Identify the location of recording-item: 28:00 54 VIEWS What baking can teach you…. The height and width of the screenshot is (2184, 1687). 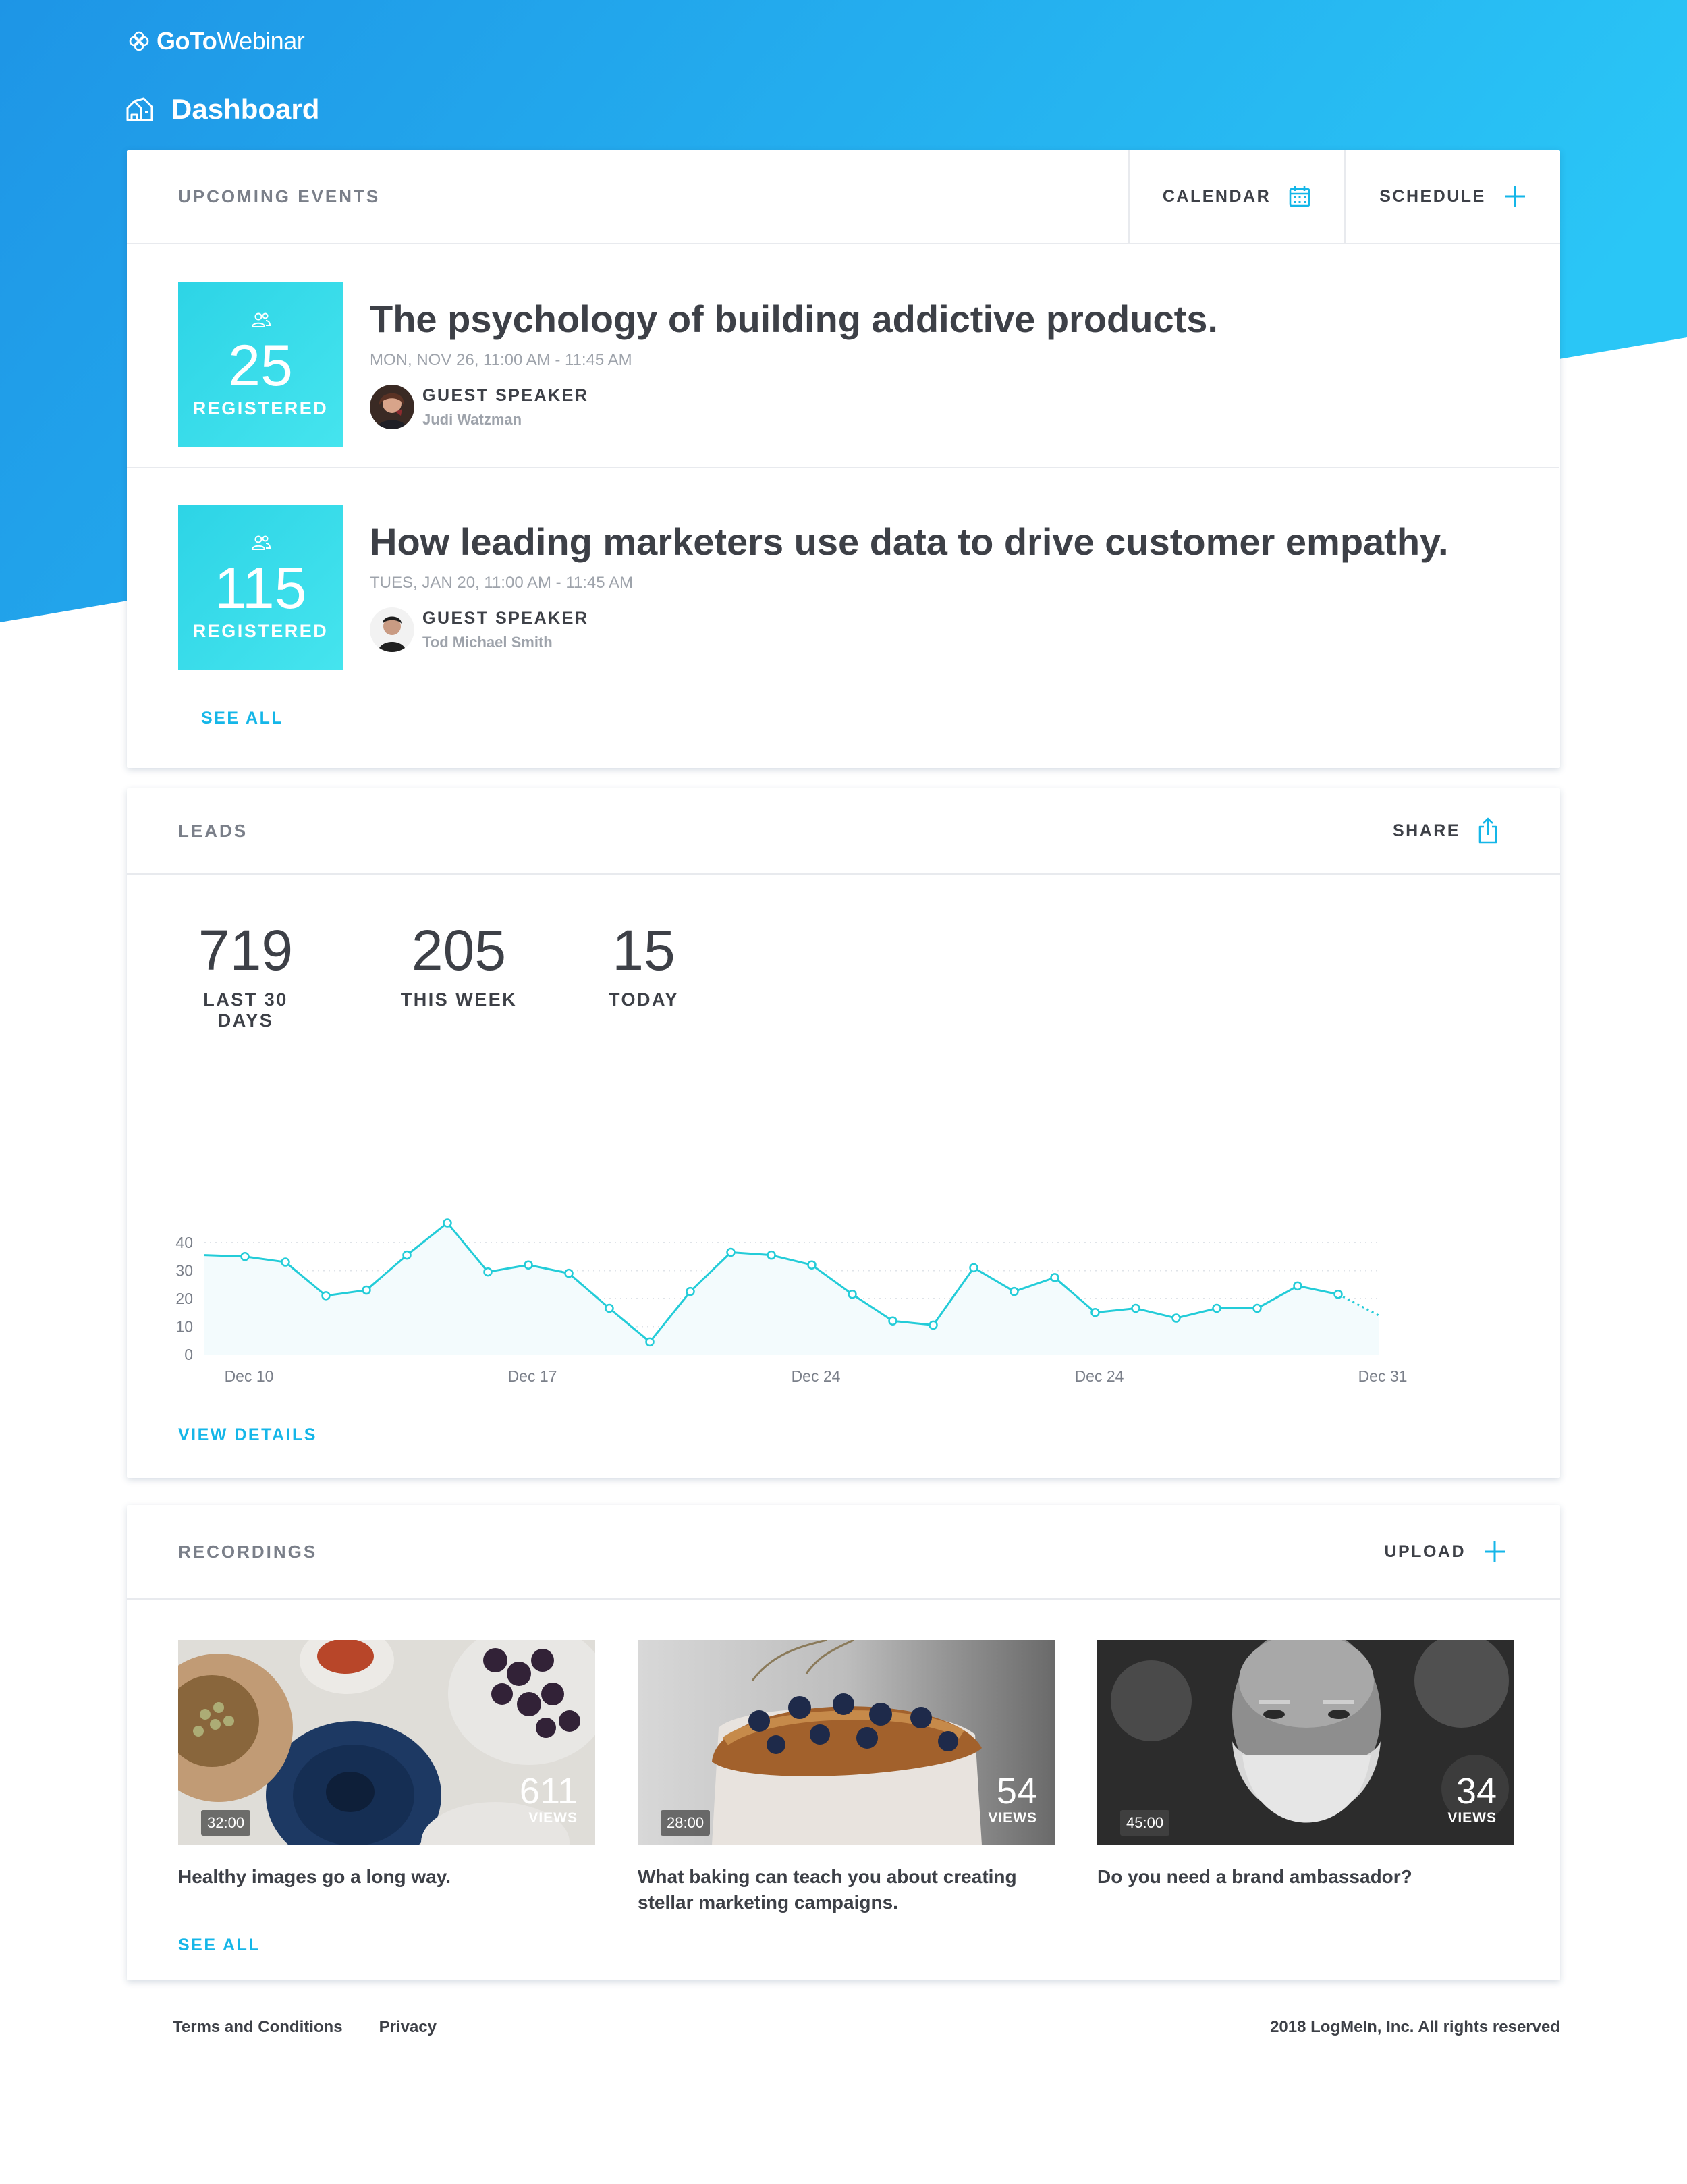
(846, 1777).